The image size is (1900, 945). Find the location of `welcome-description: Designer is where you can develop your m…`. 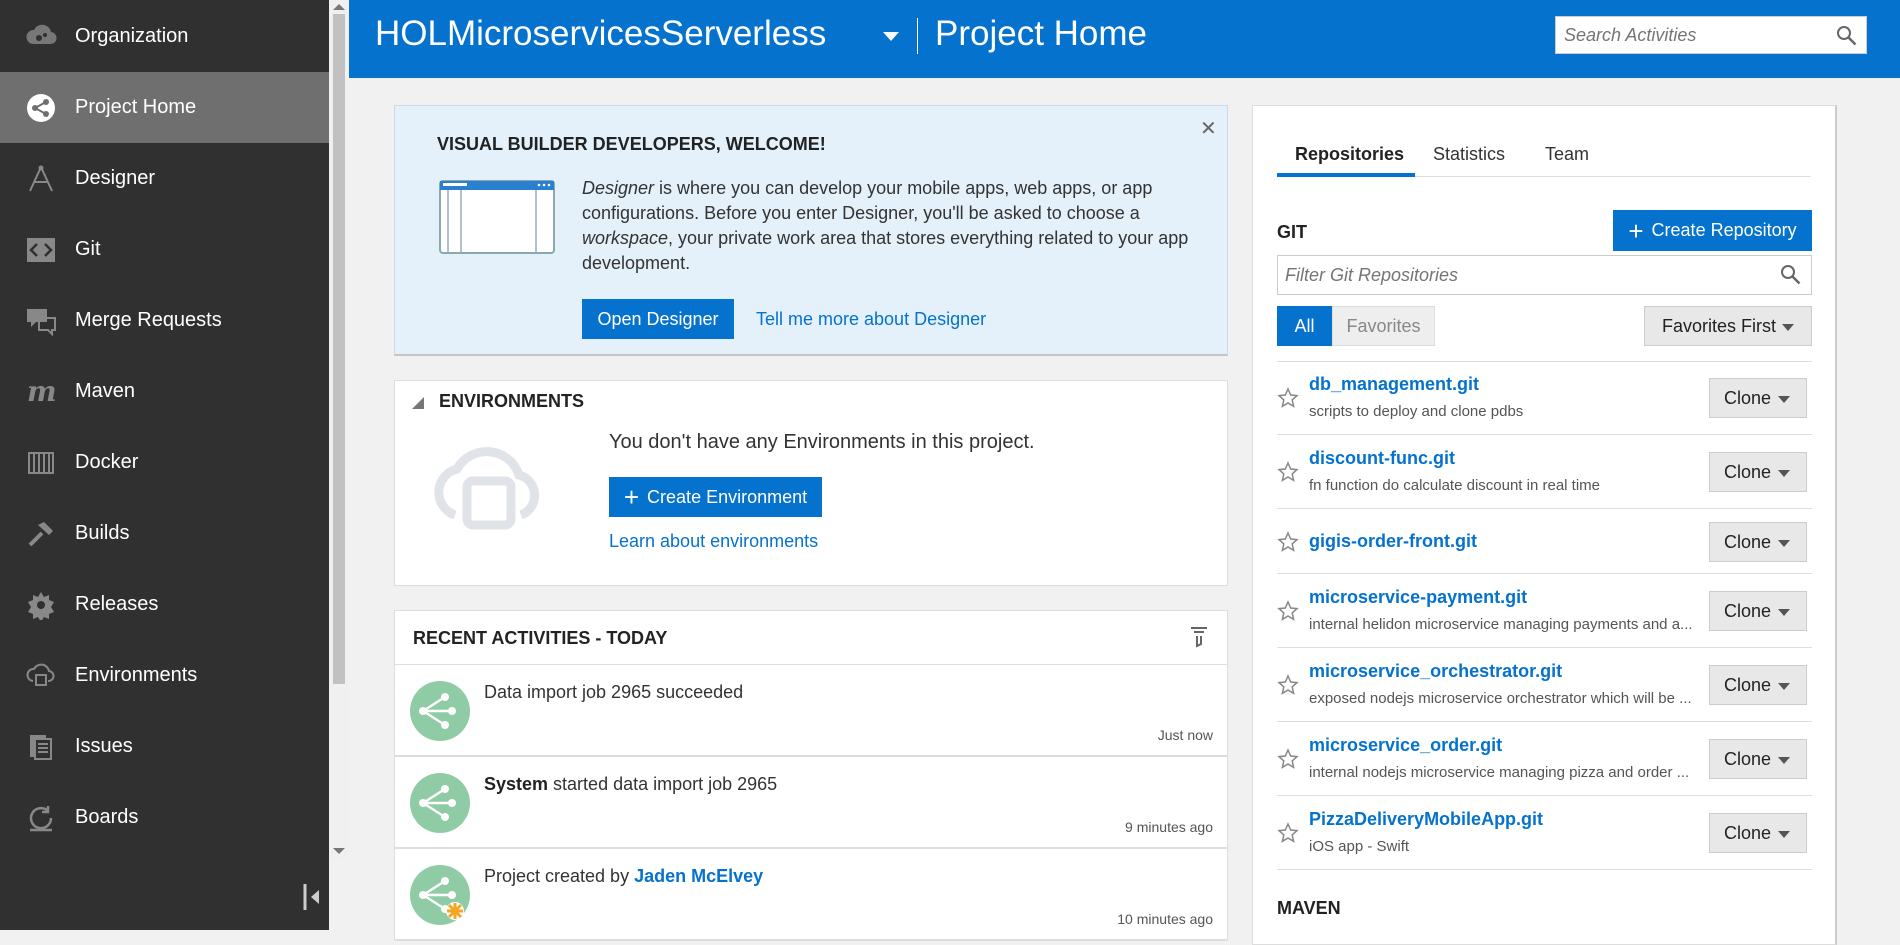

welcome-description: Designer is where you can develop your m… is located at coordinates (887, 226).